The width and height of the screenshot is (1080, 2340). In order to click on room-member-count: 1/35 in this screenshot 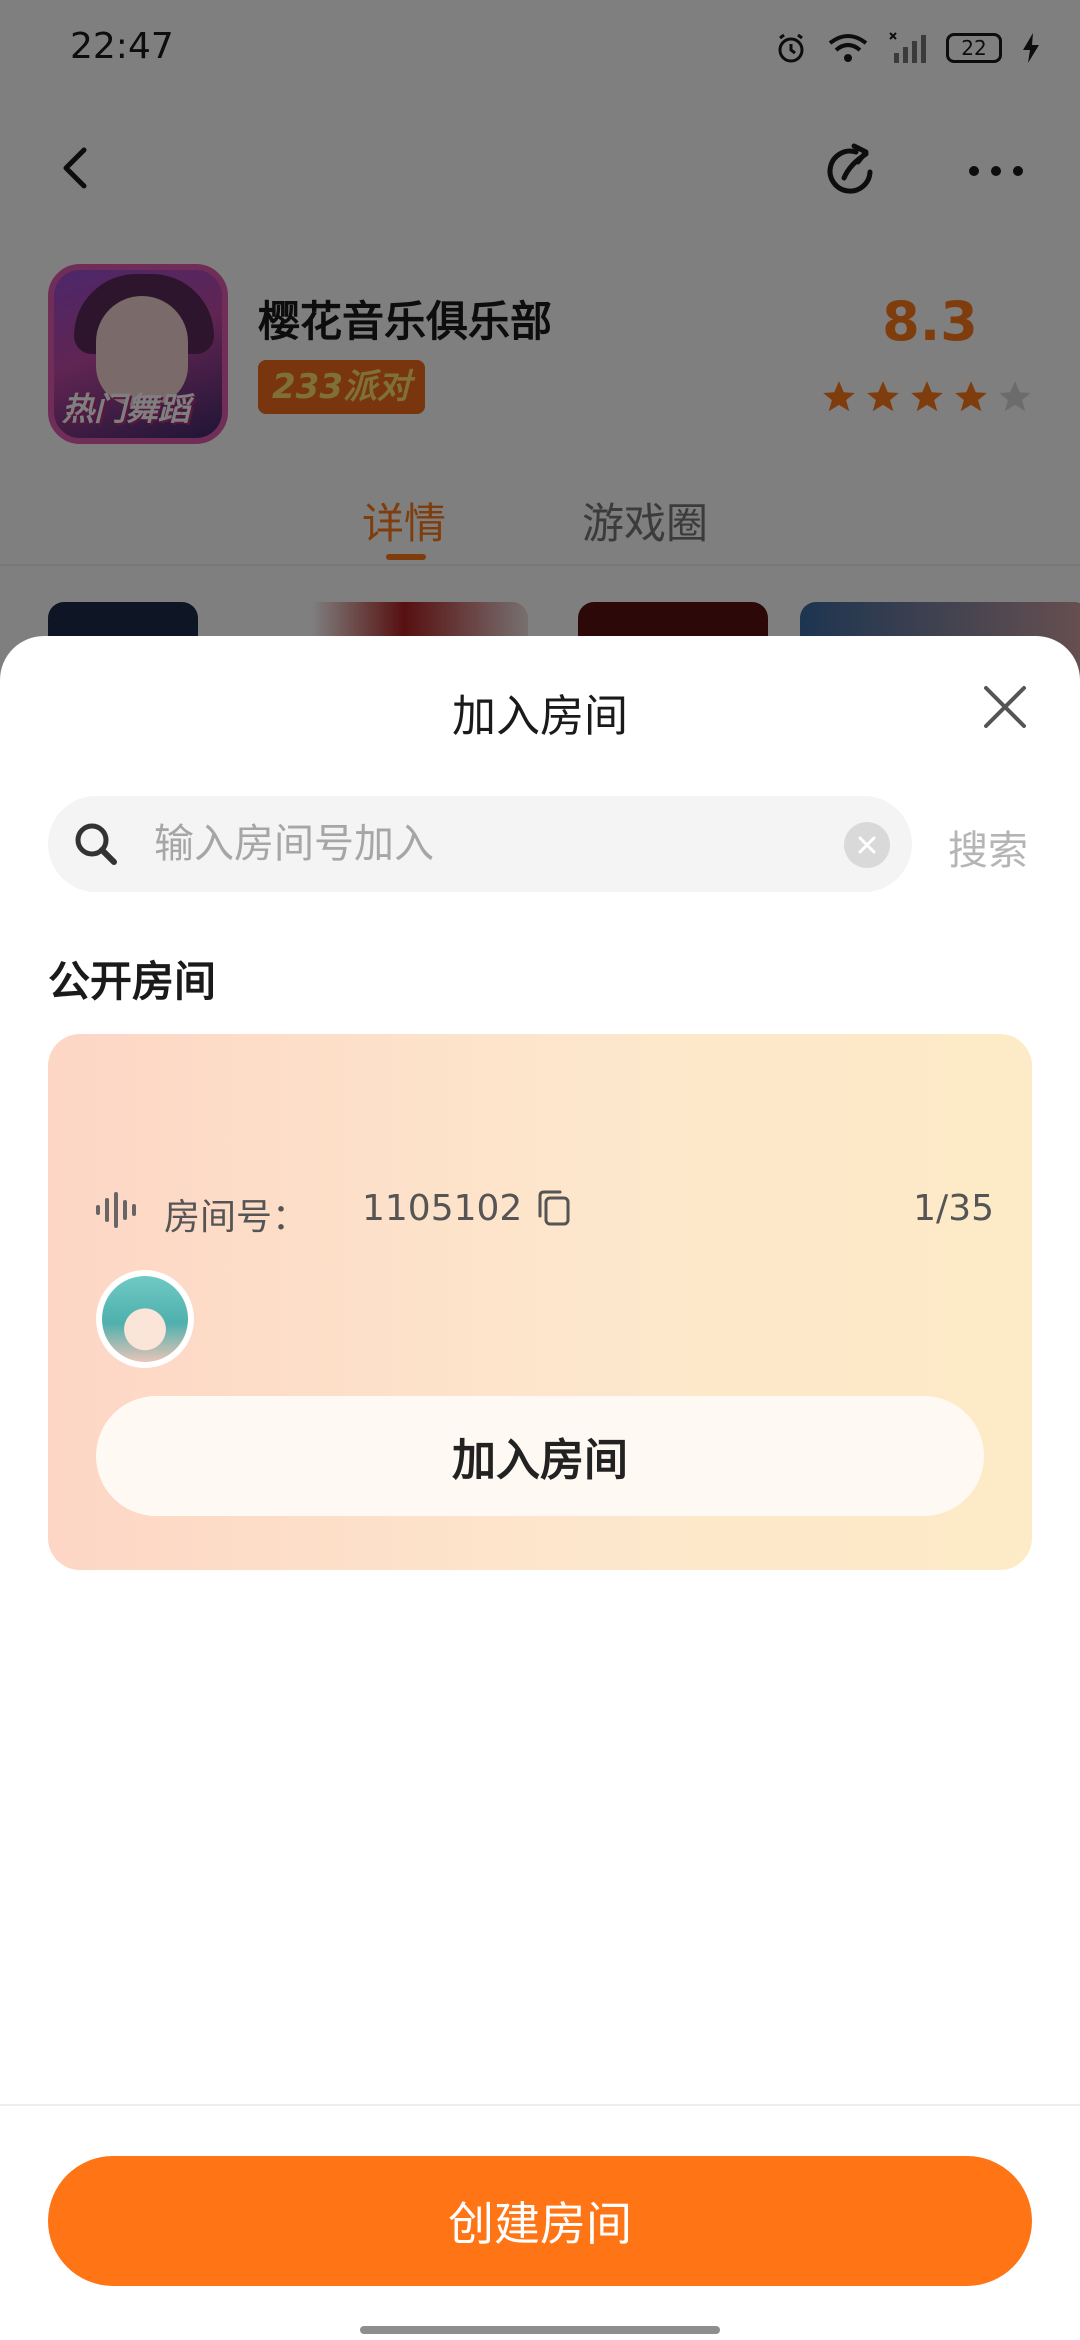, I will do `click(953, 1208)`.